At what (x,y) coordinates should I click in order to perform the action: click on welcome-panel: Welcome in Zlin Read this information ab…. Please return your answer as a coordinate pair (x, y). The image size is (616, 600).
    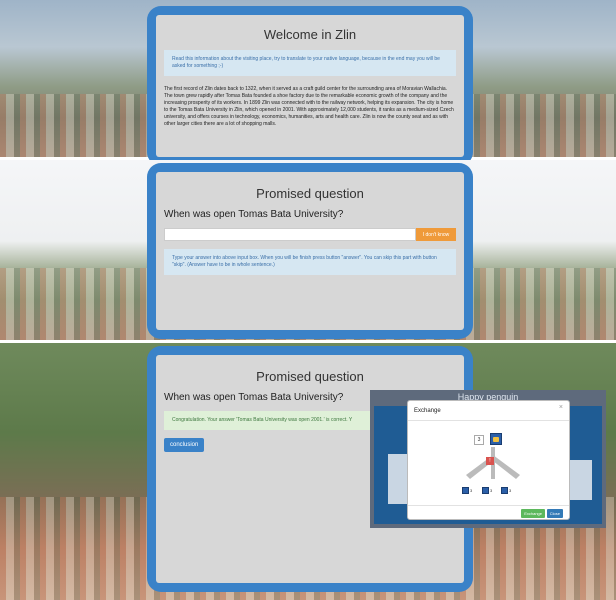
    Looking at the image, I should click on (310, 86).